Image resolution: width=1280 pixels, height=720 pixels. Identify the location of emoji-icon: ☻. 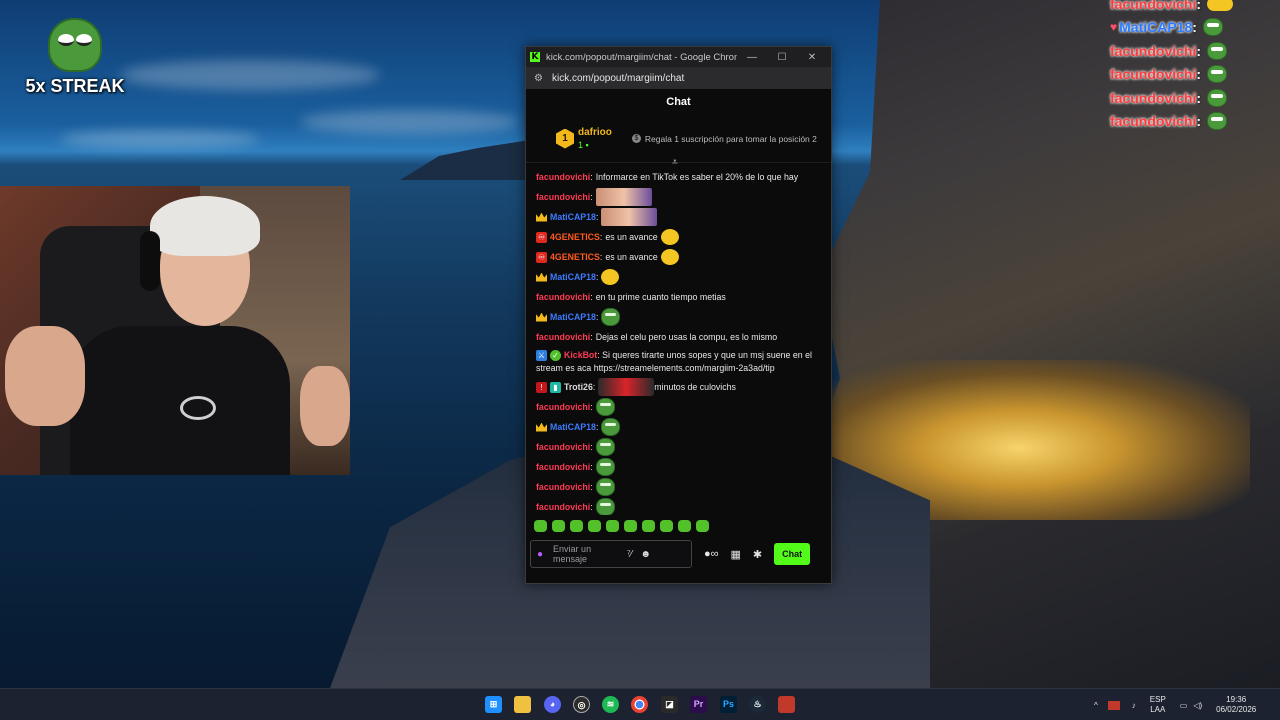
(645, 554).